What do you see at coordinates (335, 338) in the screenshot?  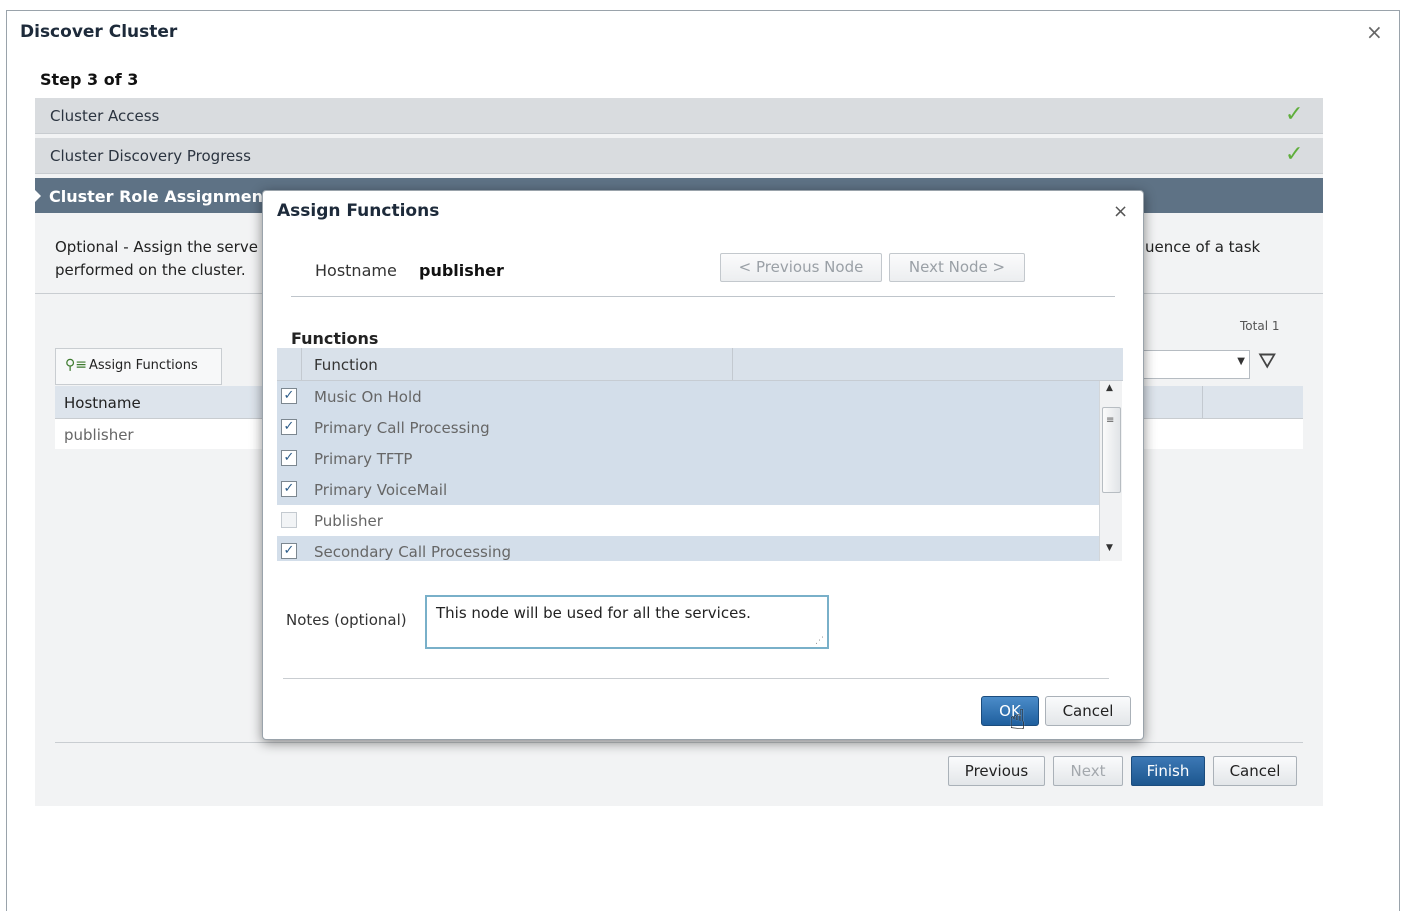 I see `functions-heading: Functions` at bounding box center [335, 338].